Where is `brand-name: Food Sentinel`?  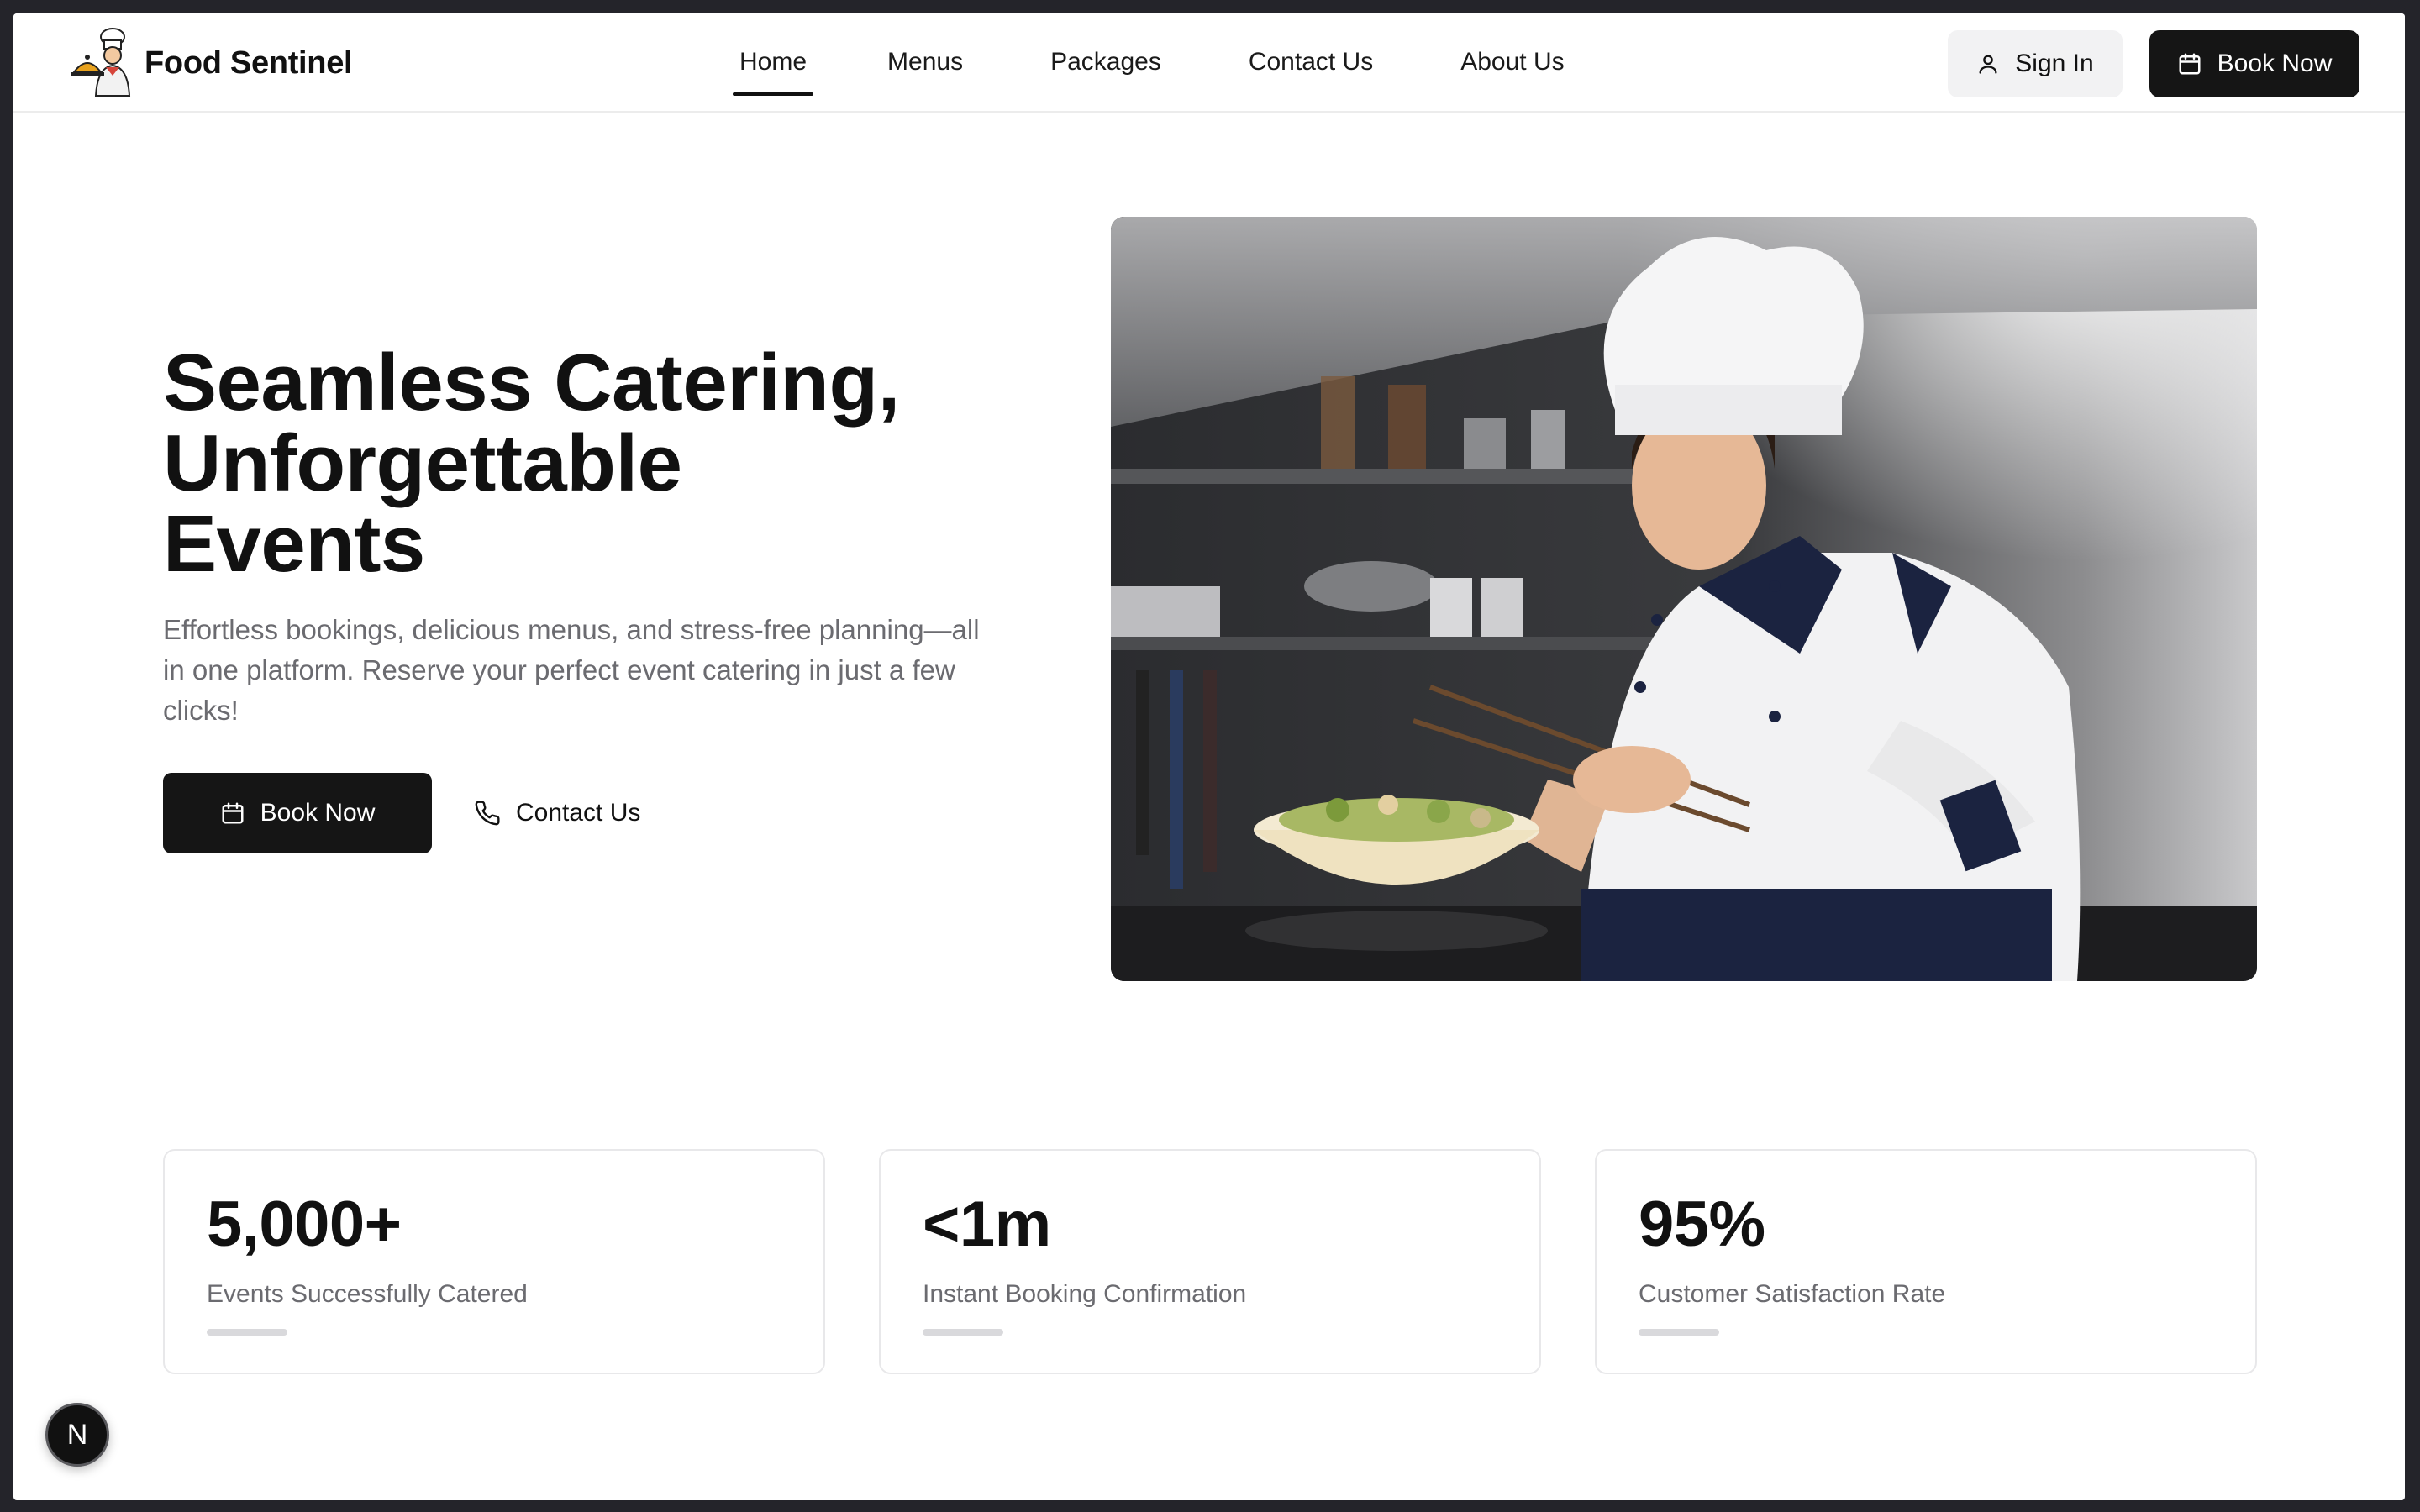
brand-name: Food Sentinel is located at coordinates (249, 63).